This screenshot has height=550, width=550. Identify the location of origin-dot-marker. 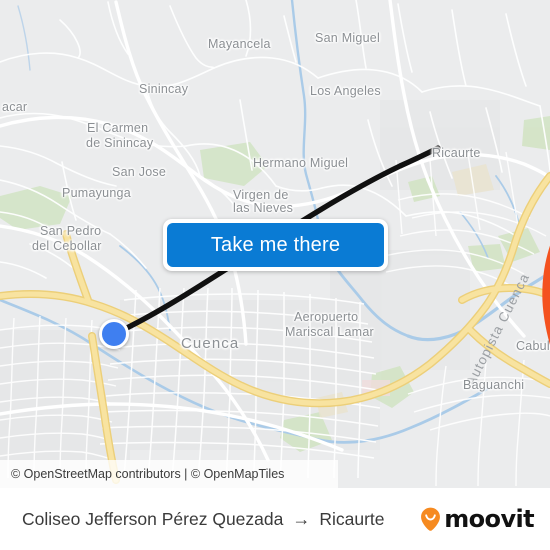
(114, 334).